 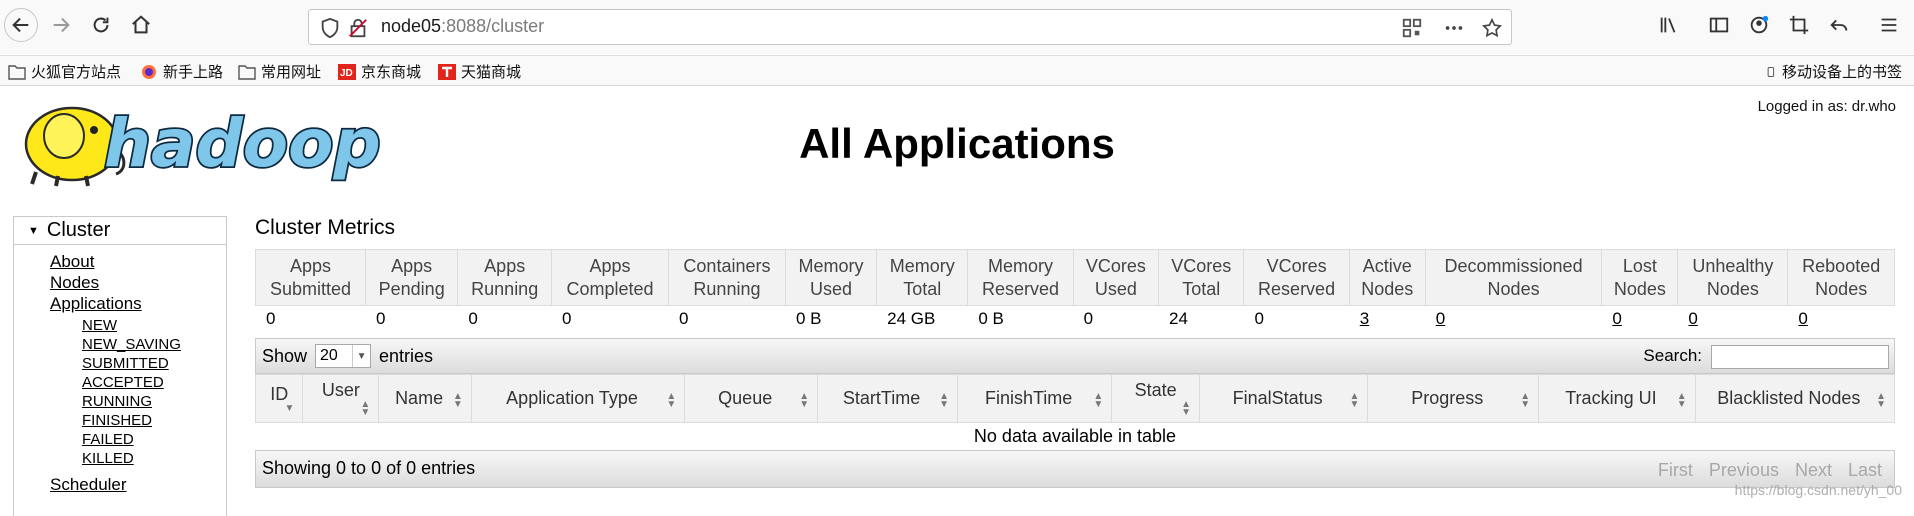 What do you see at coordinates (21, 25) in the screenshot?
I see `back-button` at bounding box center [21, 25].